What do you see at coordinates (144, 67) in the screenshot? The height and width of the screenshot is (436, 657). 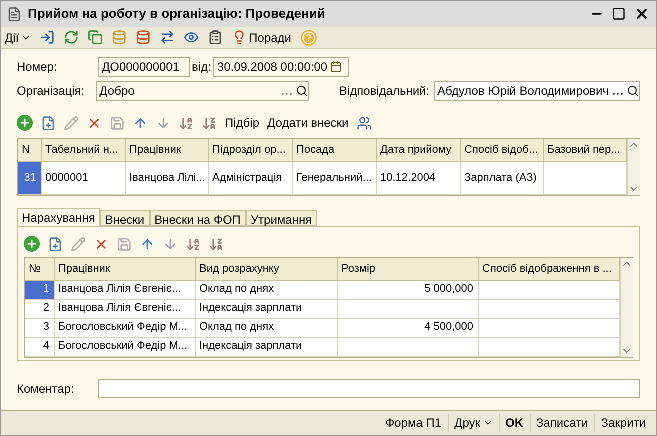 I see `number-field: ДО000000001` at bounding box center [144, 67].